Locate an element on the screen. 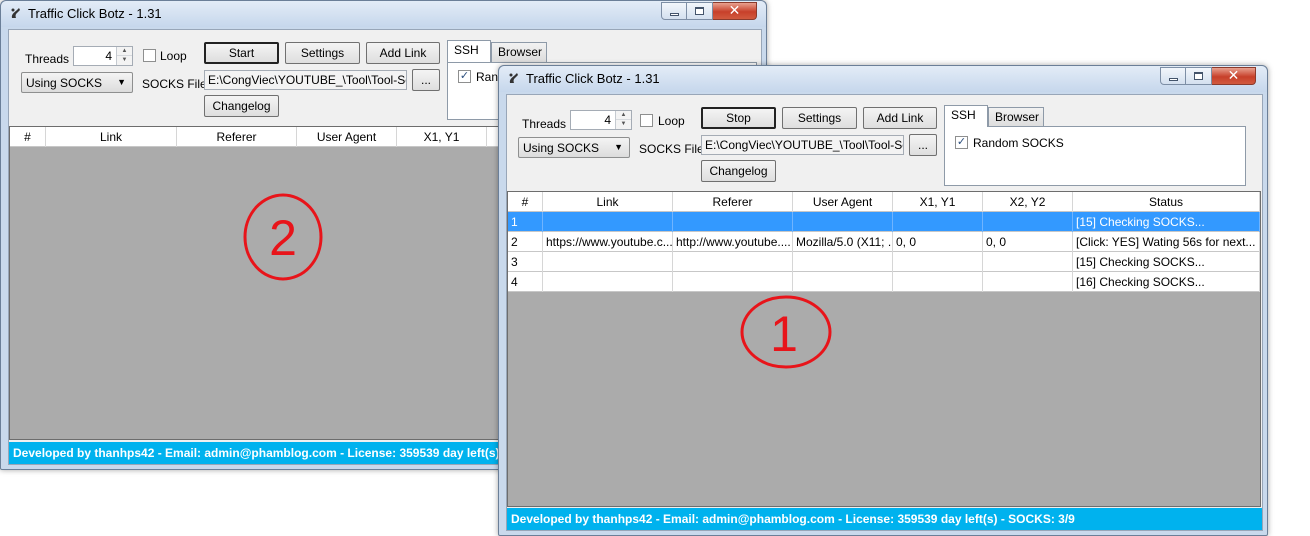 The image size is (1310, 536). annotation-circle-1: 1 is located at coordinates (786, 332).